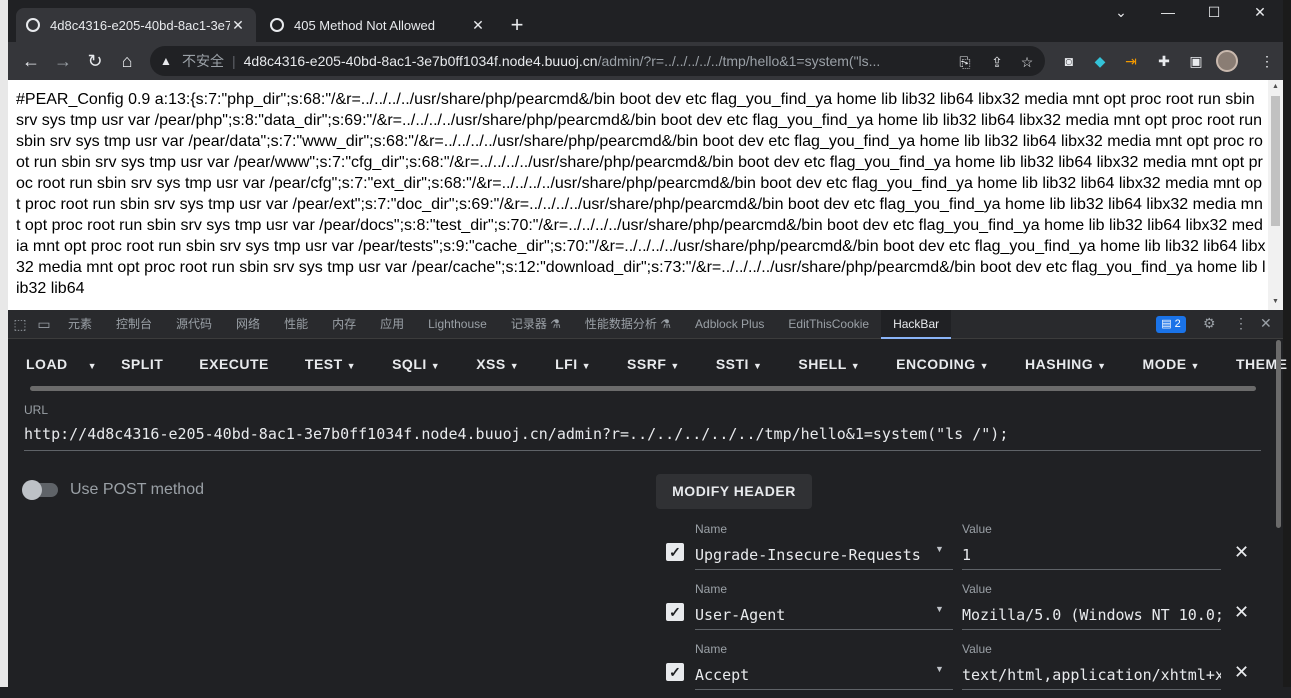 The height and width of the screenshot is (698, 1291). What do you see at coordinates (536, 324) in the screenshot?
I see `tab-recorder: 记录器 ⚗` at bounding box center [536, 324].